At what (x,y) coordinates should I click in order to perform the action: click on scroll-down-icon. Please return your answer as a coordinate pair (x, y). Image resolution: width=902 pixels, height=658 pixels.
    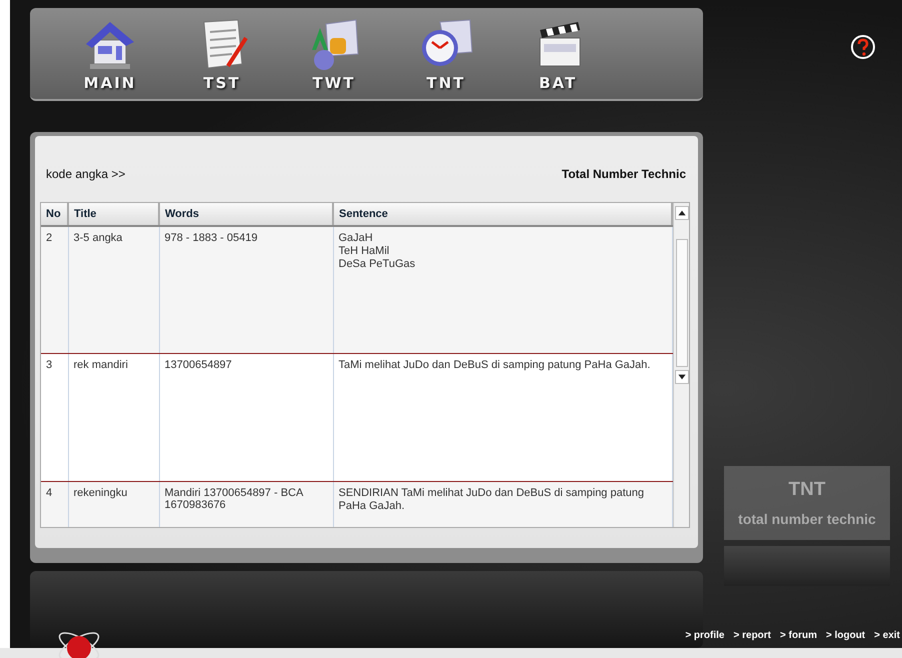
    Looking at the image, I should click on (681, 377).